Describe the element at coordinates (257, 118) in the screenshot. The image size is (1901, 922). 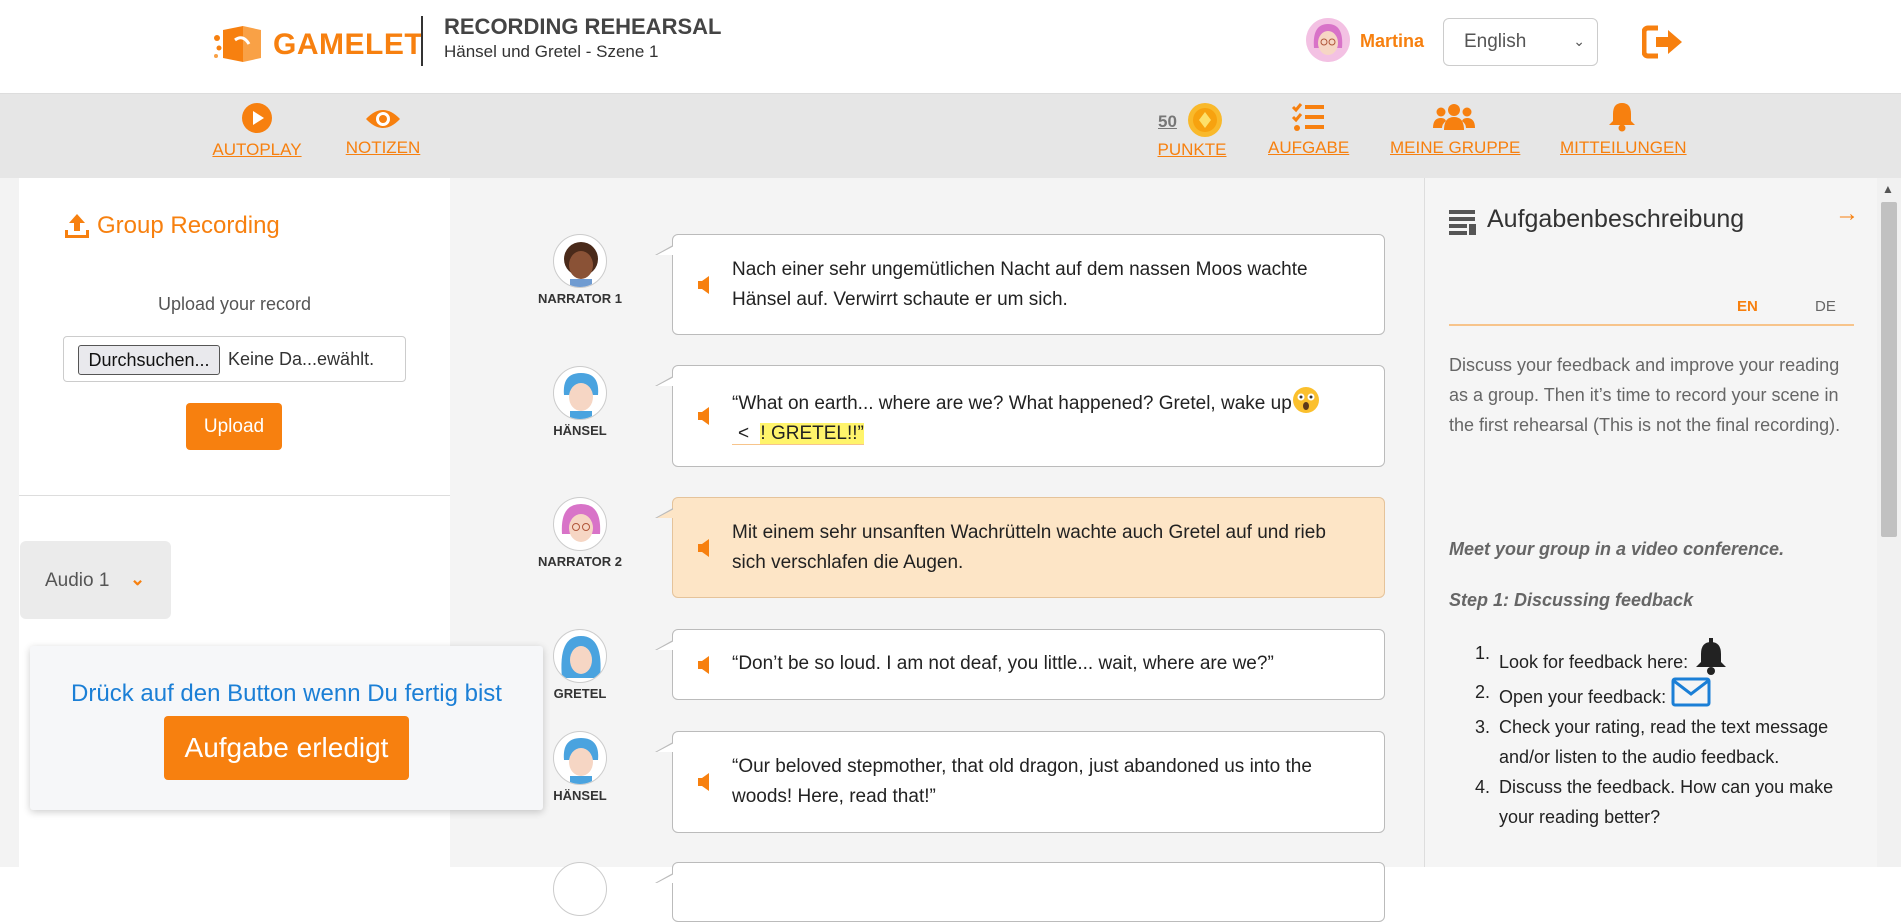
I see `play-icon` at that location.